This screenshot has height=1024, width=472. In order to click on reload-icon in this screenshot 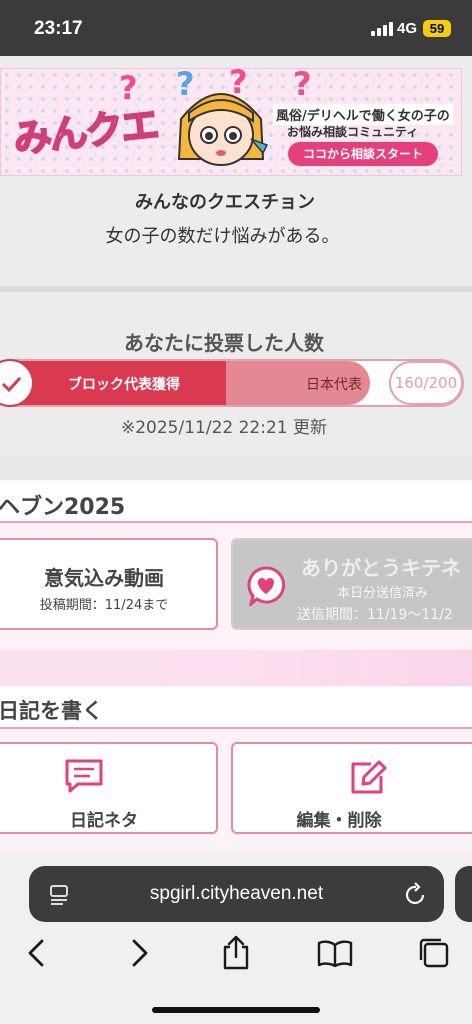, I will do `click(416, 894)`.